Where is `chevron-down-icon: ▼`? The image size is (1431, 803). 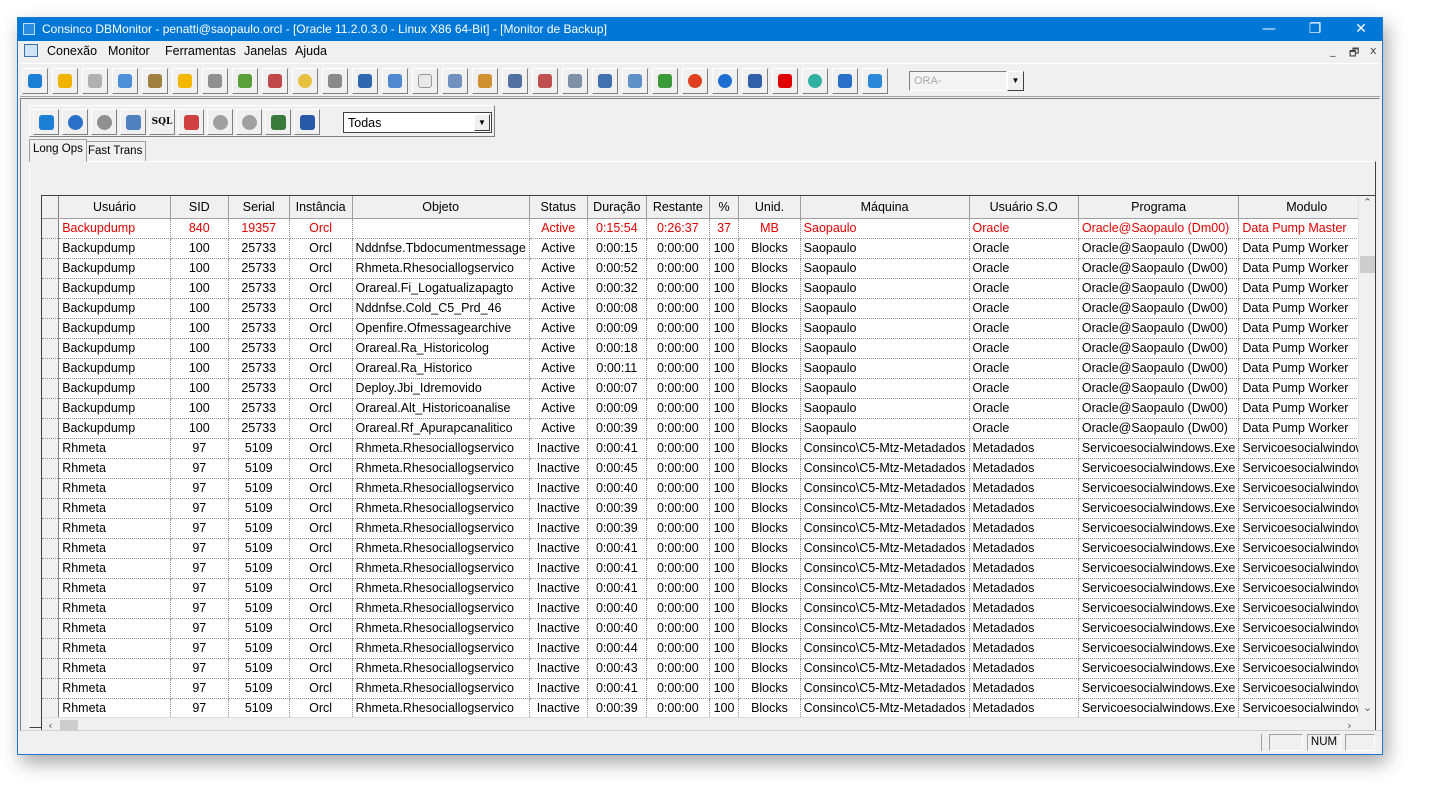 chevron-down-icon: ▼ is located at coordinates (482, 122).